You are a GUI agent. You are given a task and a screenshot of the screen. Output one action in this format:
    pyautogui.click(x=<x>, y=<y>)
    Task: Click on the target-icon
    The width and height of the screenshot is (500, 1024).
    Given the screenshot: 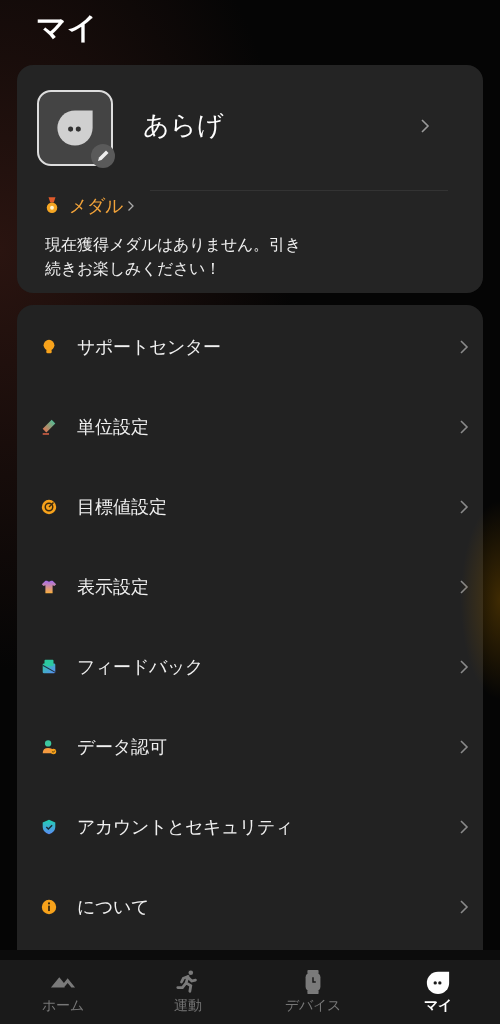 What is the action you would take?
    pyautogui.click(x=49, y=507)
    